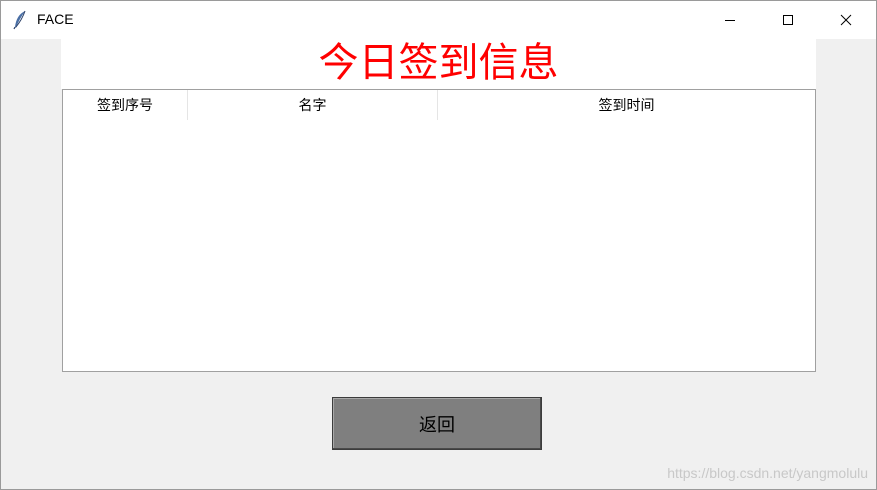 The image size is (877, 490). I want to click on header-panel: 今日签到信息, so click(438, 64).